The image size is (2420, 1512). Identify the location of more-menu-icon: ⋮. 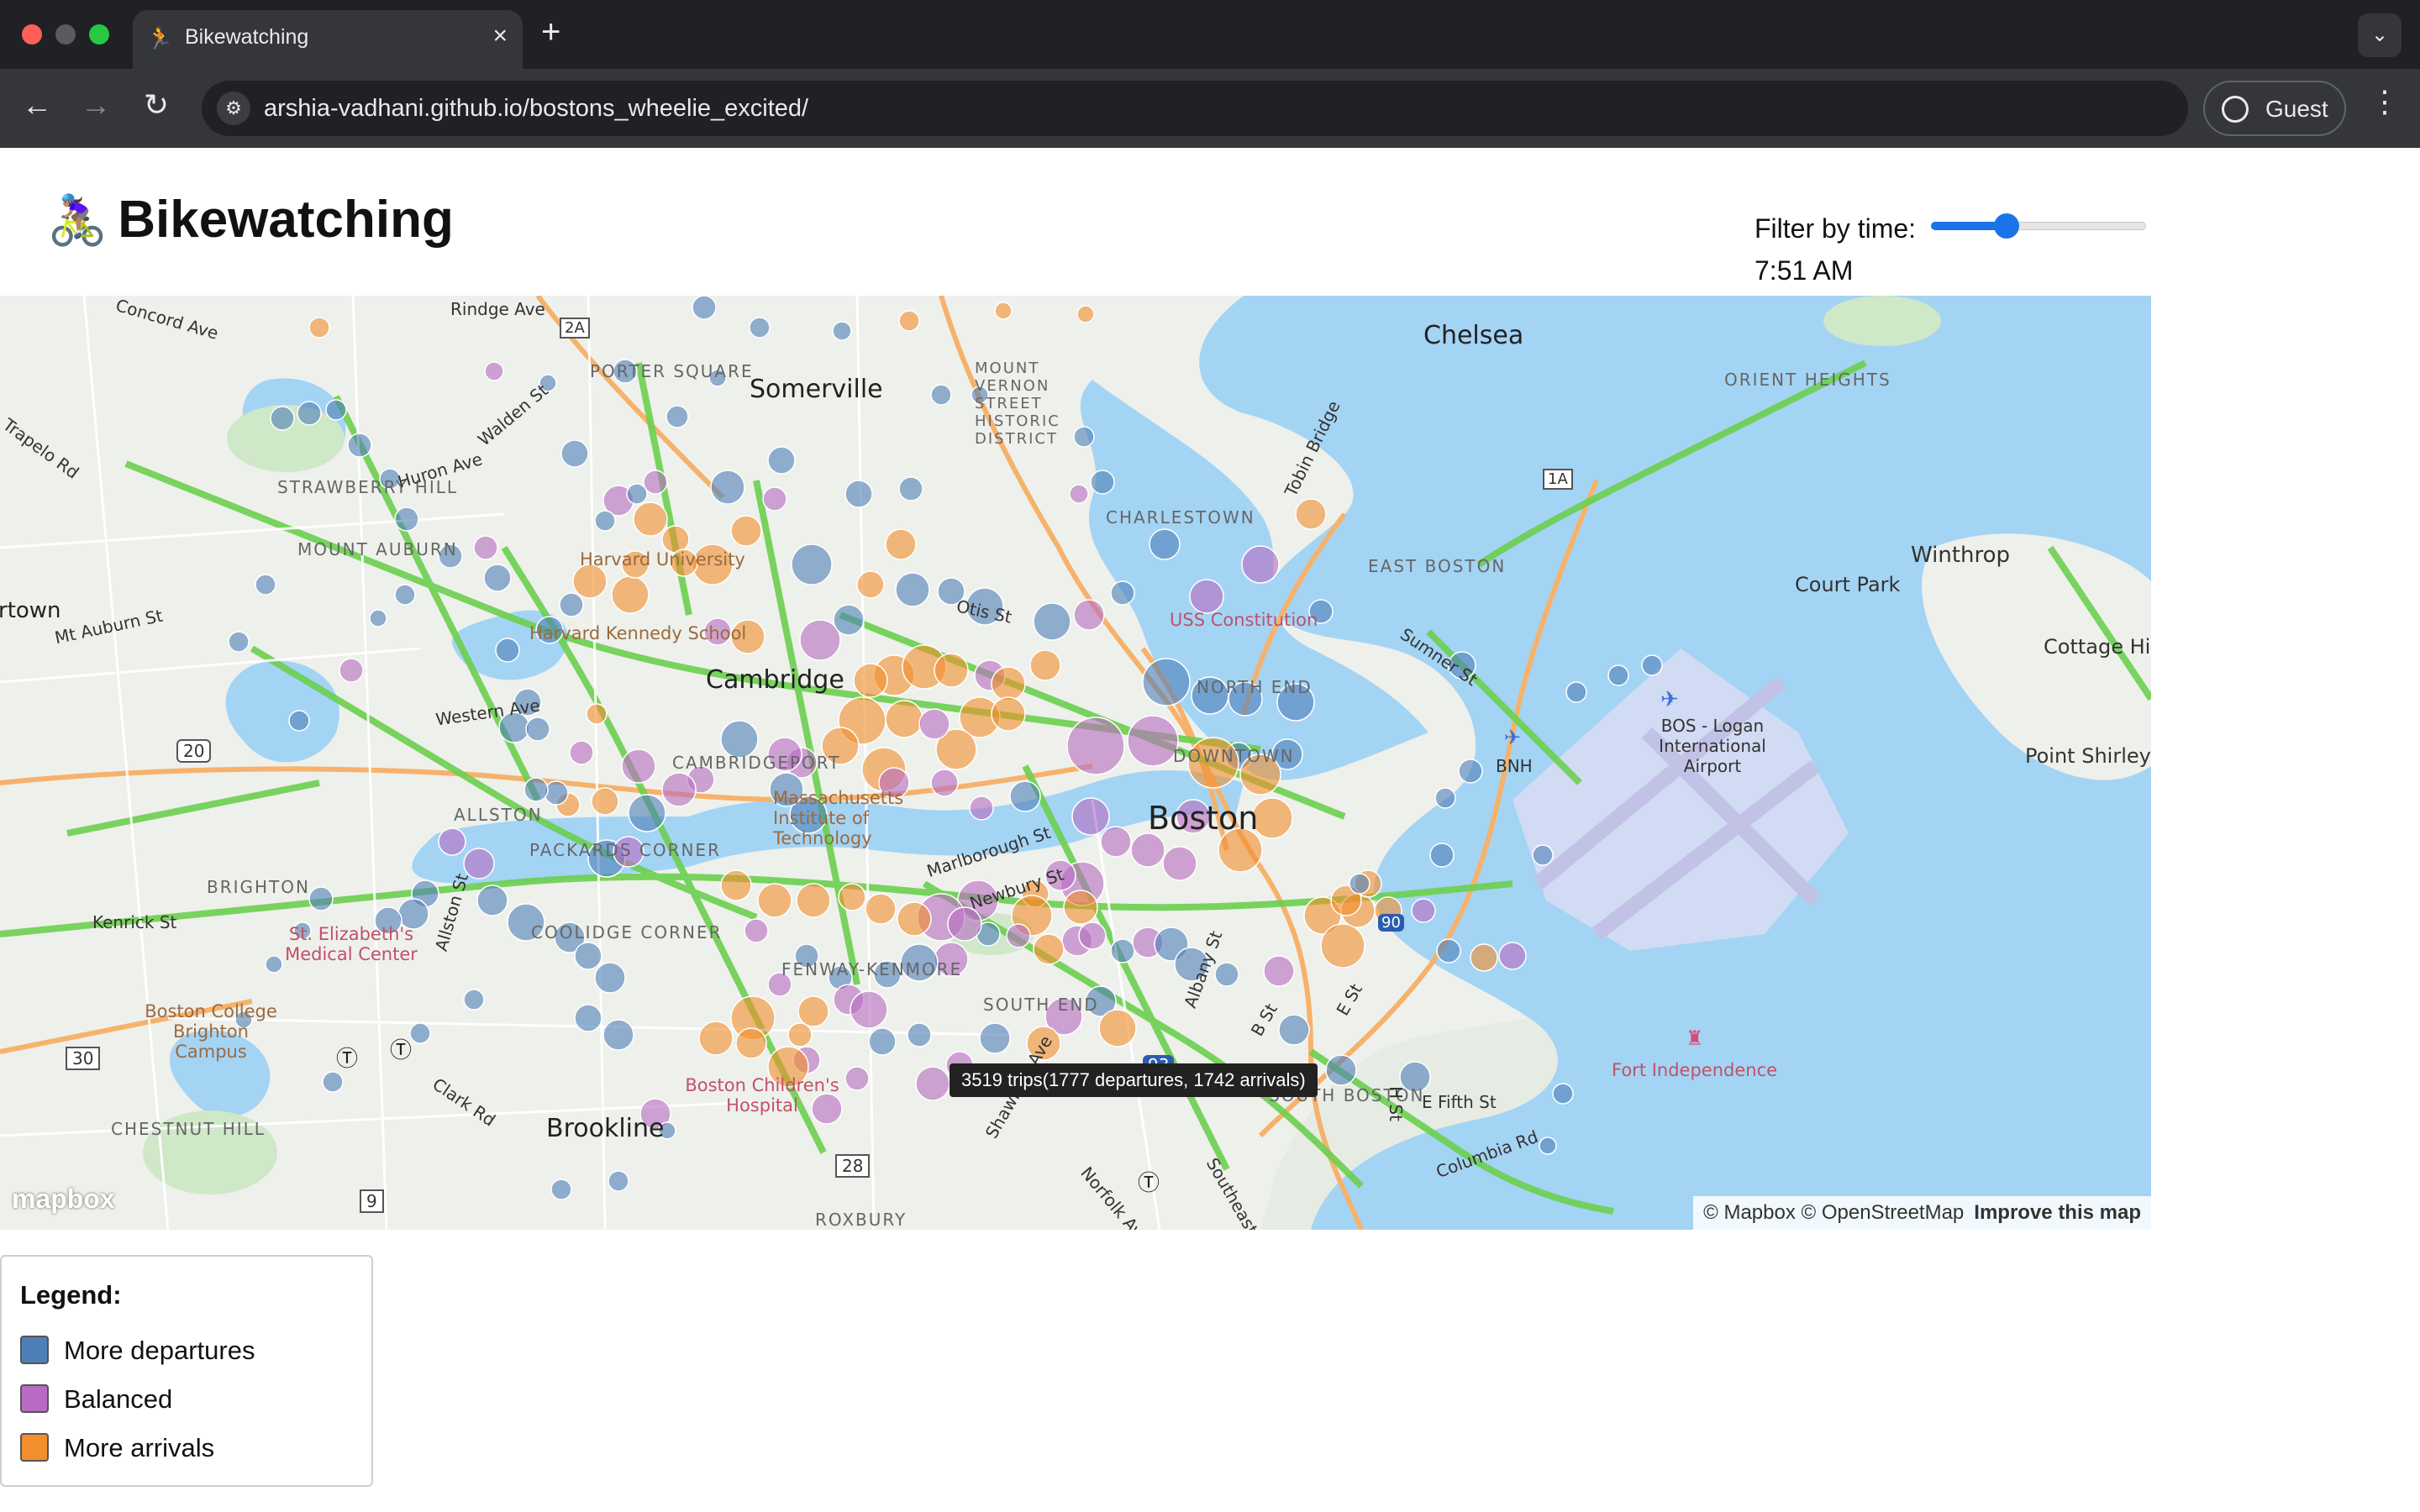
(2385, 101).